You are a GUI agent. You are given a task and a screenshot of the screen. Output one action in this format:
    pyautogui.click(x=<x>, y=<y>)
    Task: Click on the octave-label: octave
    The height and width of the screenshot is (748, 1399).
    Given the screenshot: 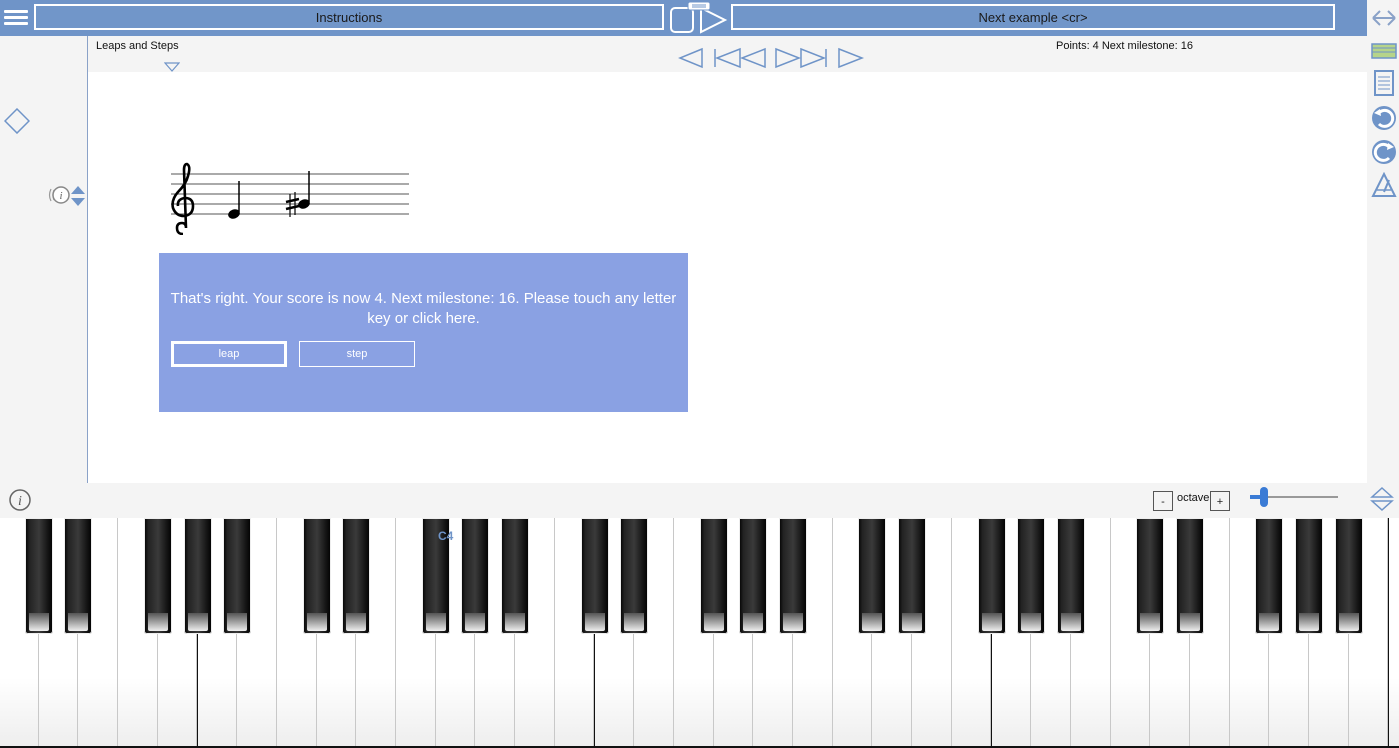 What is the action you would take?
    pyautogui.click(x=1193, y=498)
    